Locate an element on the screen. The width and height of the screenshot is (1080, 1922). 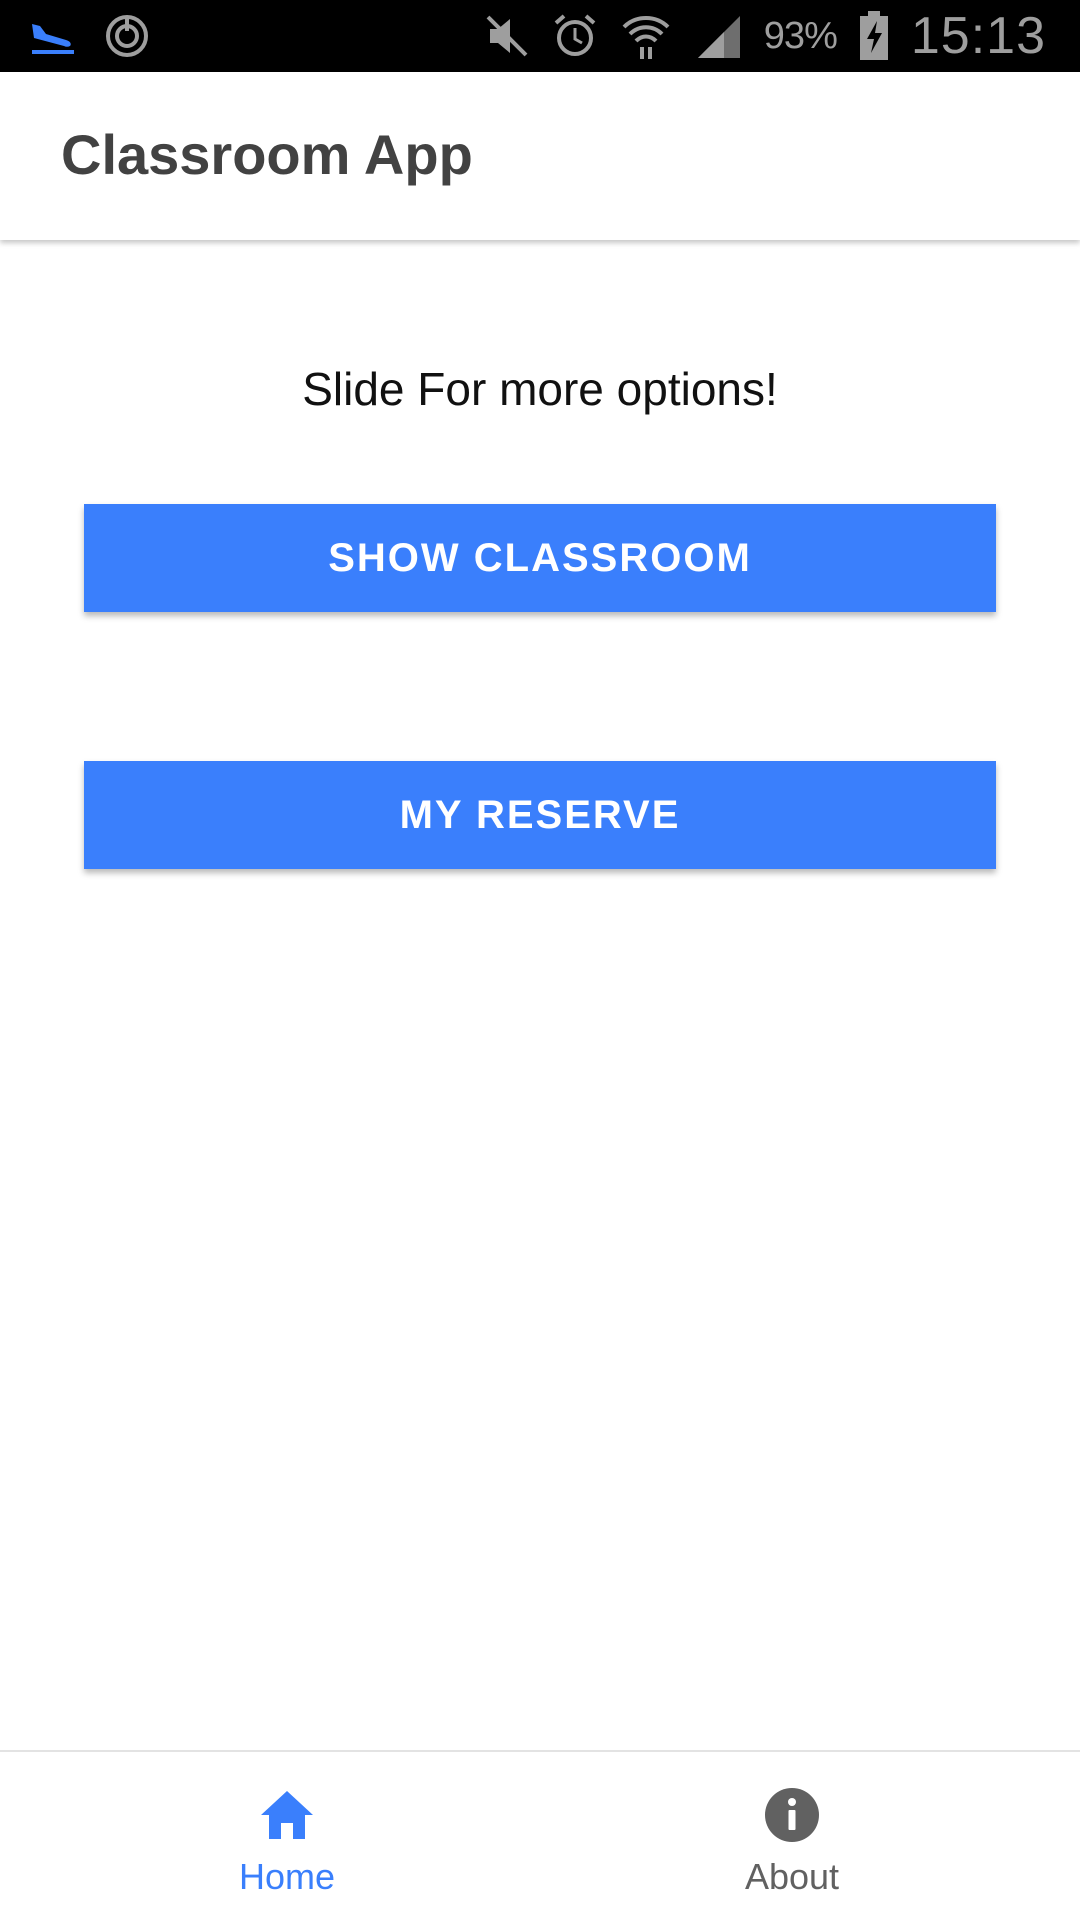
battery-percent: 93% is located at coordinates (800, 35).